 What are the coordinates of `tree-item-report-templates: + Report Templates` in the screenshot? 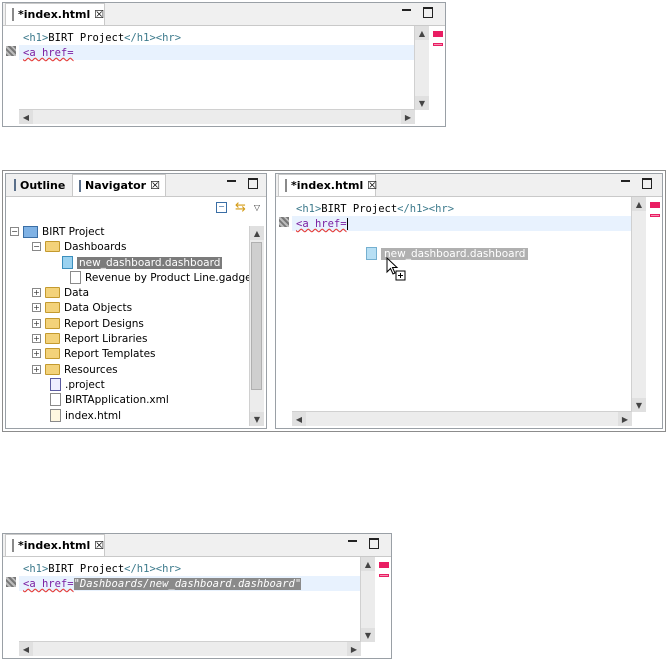 It's located at (94, 353).